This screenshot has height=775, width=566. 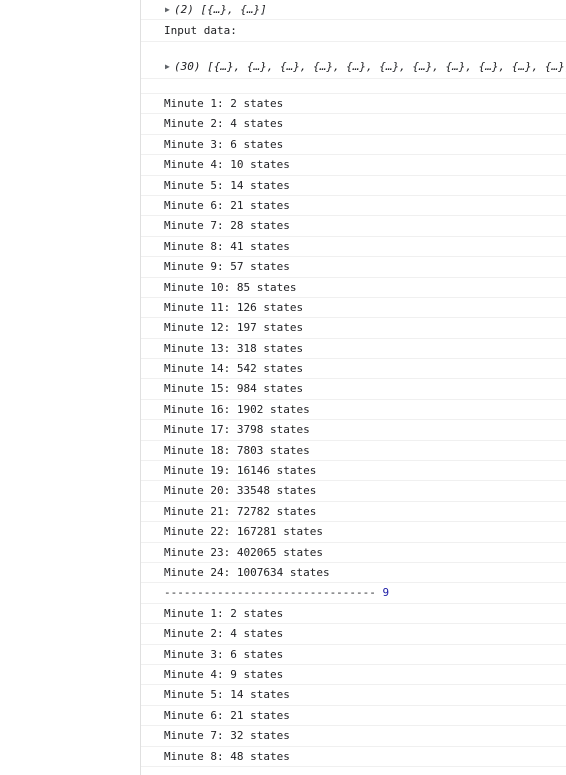 What do you see at coordinates (234, 369) in the screenshot?
I see `console-log-text: Minute 14: 542 states` at bounding box center [234, 369].